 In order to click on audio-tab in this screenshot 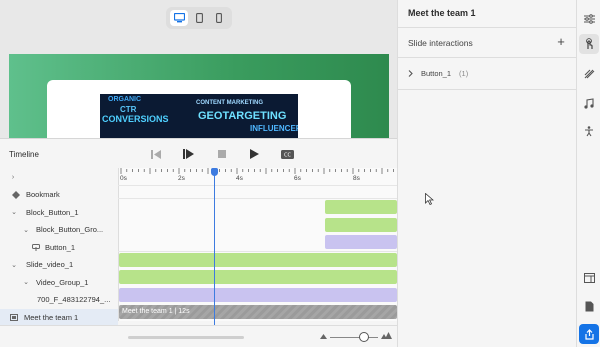, I will do `click(589, 103)`.